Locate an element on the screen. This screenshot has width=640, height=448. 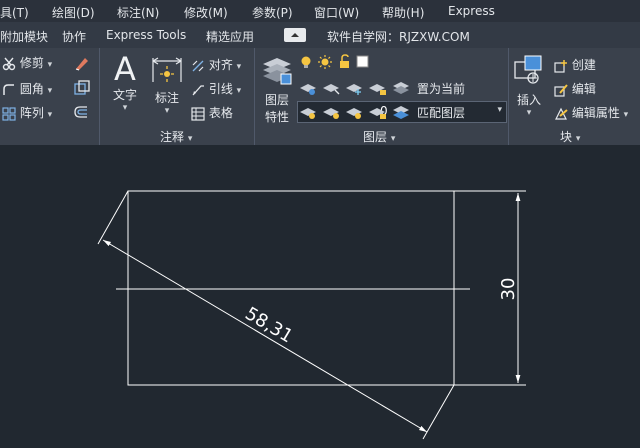
set-current-button: 置为当前 is located at coordinates (441, 88).